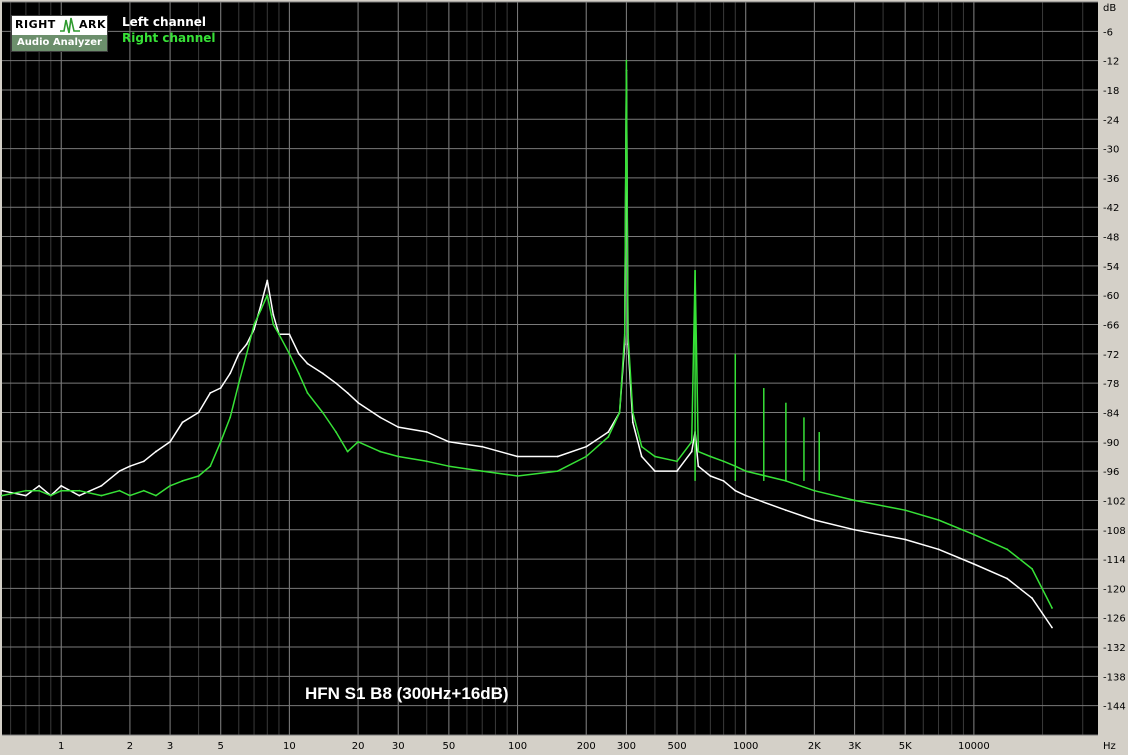 This screenshot has height=755, width=1128. Describe the element at coordinates (586, 746) in the screenshot. I see `x-tick-label: 200` at that location.